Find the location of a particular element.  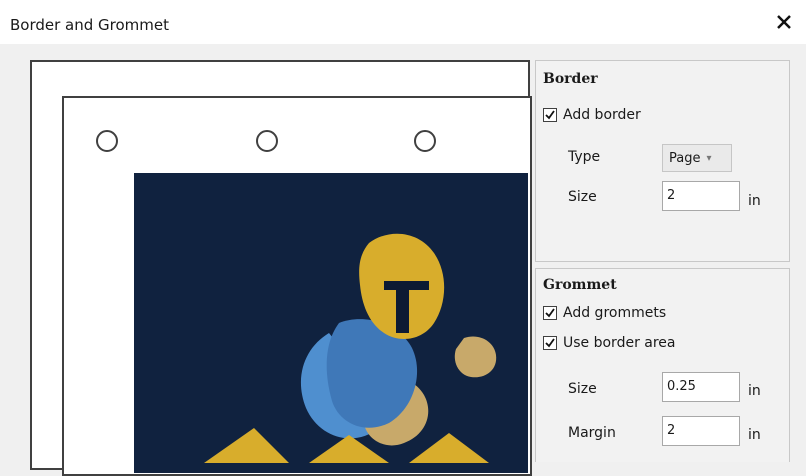

grommet-size-input: 0.25 is located at coordinates (701, 387).